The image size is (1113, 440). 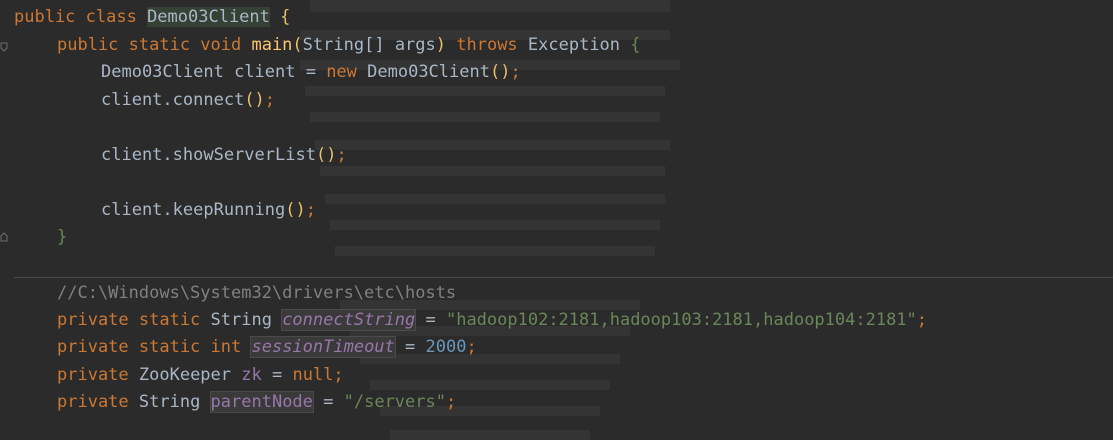 I want to click on code-line-connect: client.connect();, so click(x=188, y=100).